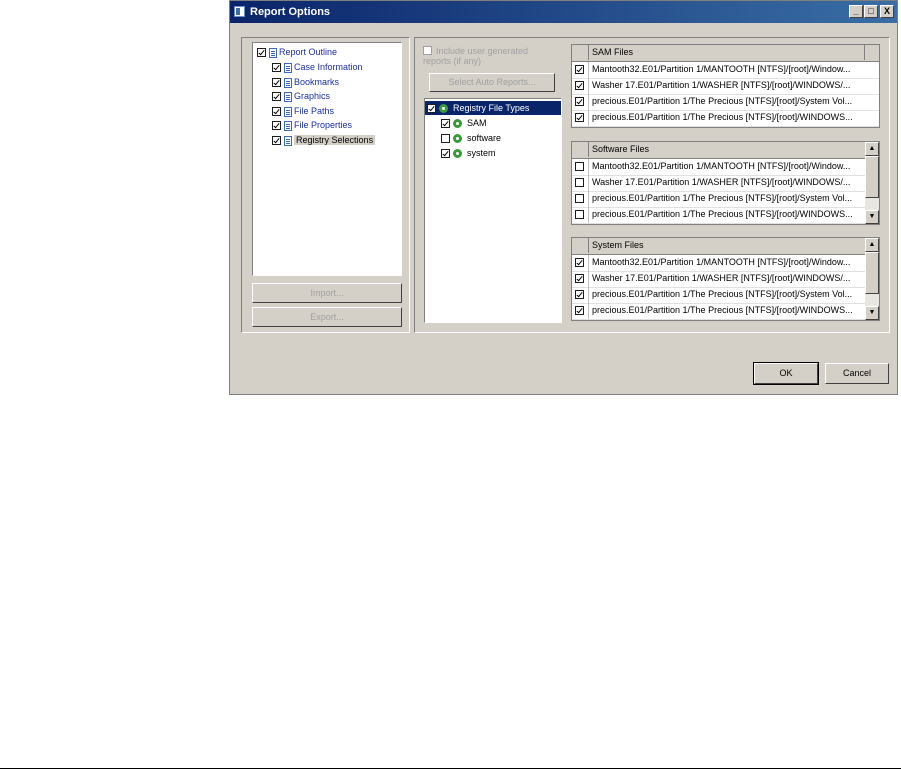  Describe the element at coordinates (887, 11) in the screenshot. I see `close-button: X` at that location.